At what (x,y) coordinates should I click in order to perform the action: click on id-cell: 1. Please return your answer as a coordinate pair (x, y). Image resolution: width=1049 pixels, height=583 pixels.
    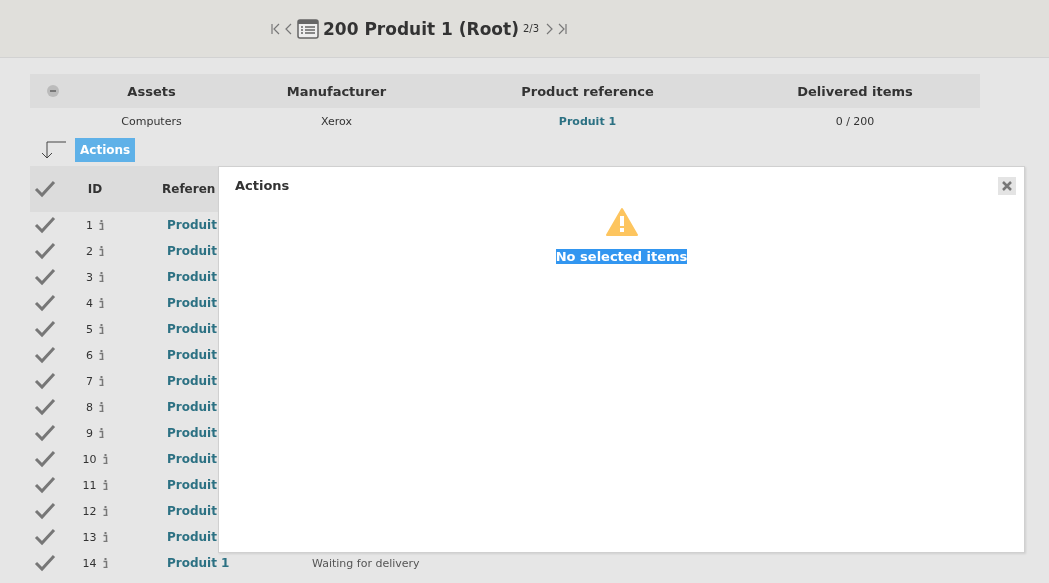
    Looking at the image, I should click on (89, 225).